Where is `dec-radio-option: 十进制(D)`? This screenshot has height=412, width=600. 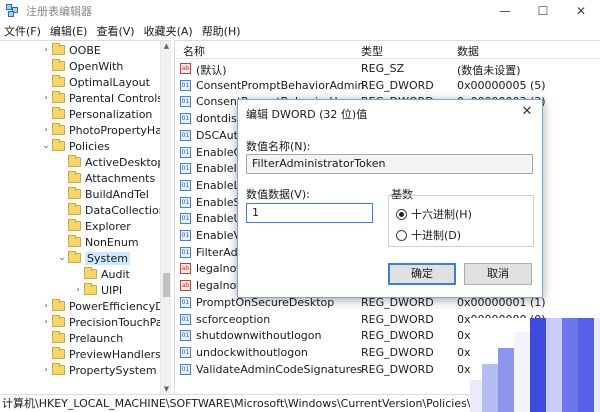 dec-radio-option: 十进制(D) is located at coordinates (428, 235).